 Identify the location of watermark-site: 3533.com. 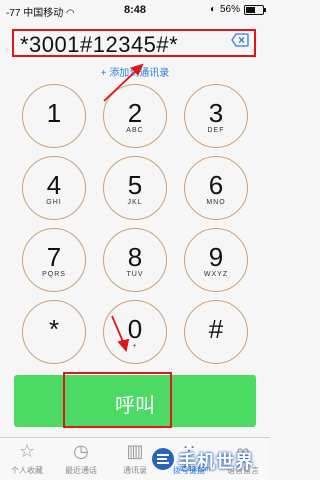
(195, 469).